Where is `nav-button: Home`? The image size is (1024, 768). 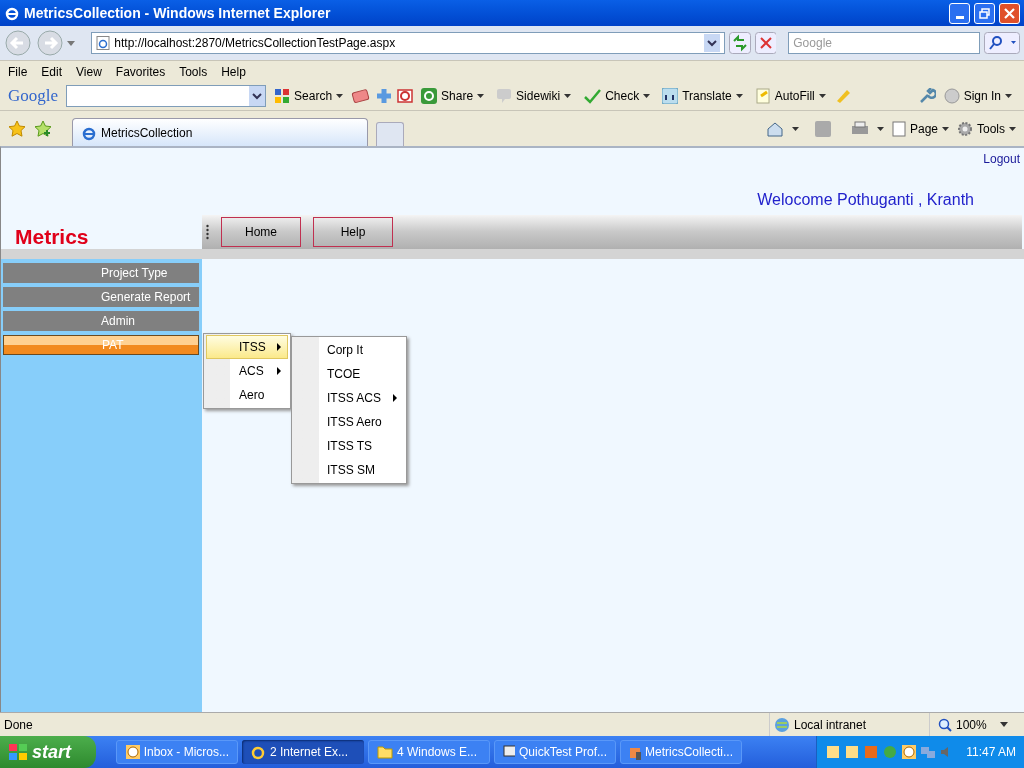 nav-button: Home is located at coordinates (261, 232).